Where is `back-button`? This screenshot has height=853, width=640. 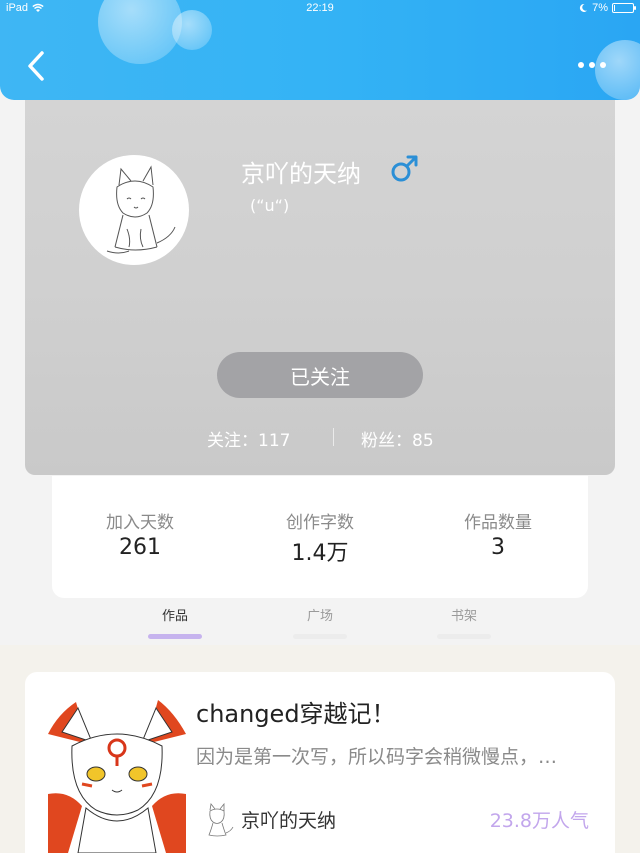
back-button is located at coordinates (37, 66).